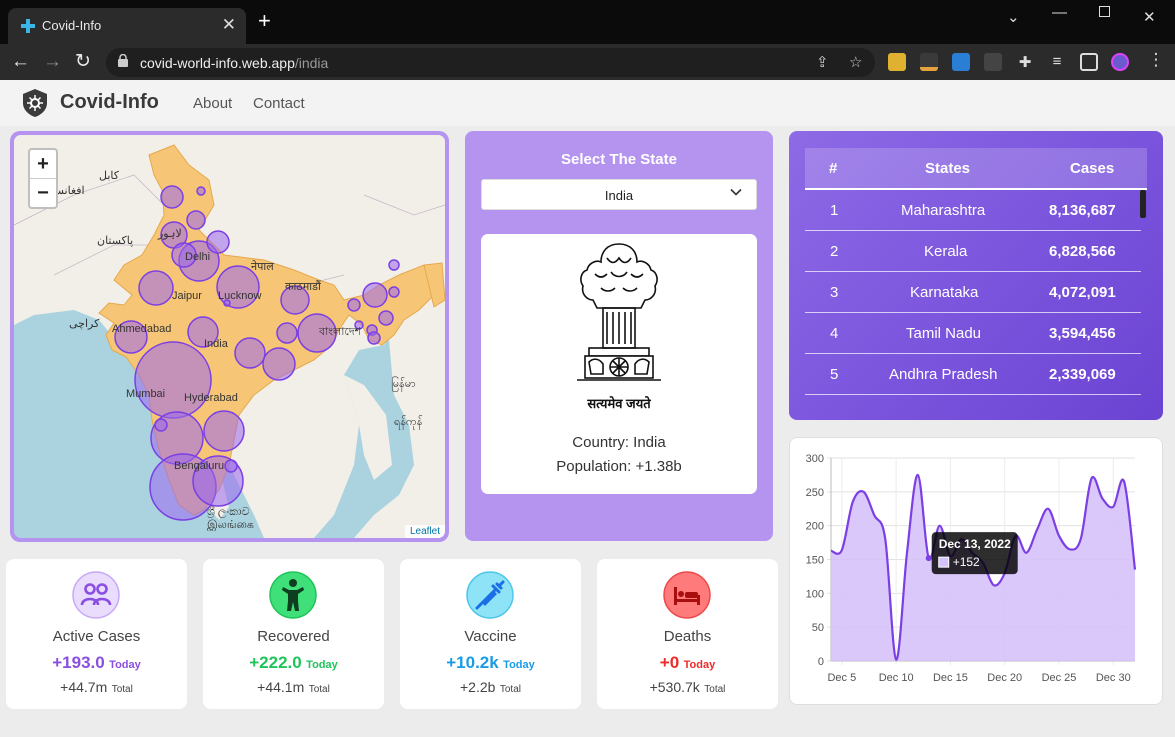  I want to click on maximize-icon, so click(1104, 11).